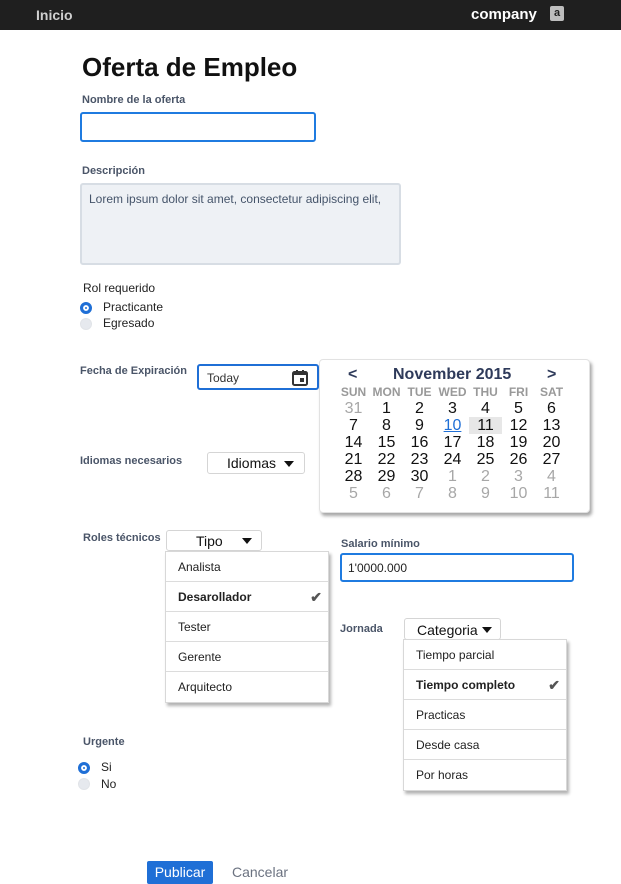  What do you see at coordinates (551, 425) in the screenshot?
I see `calendar-day: 13` at bounding box center [551, 425].